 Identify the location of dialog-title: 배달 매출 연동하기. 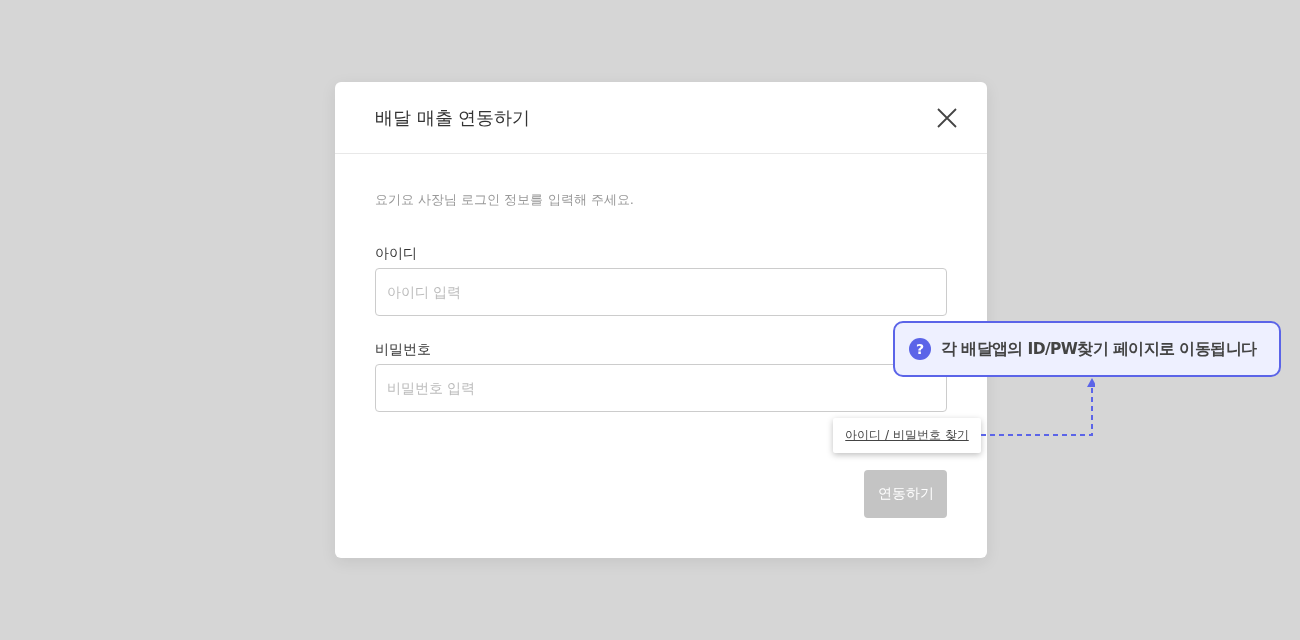
(453, 117).